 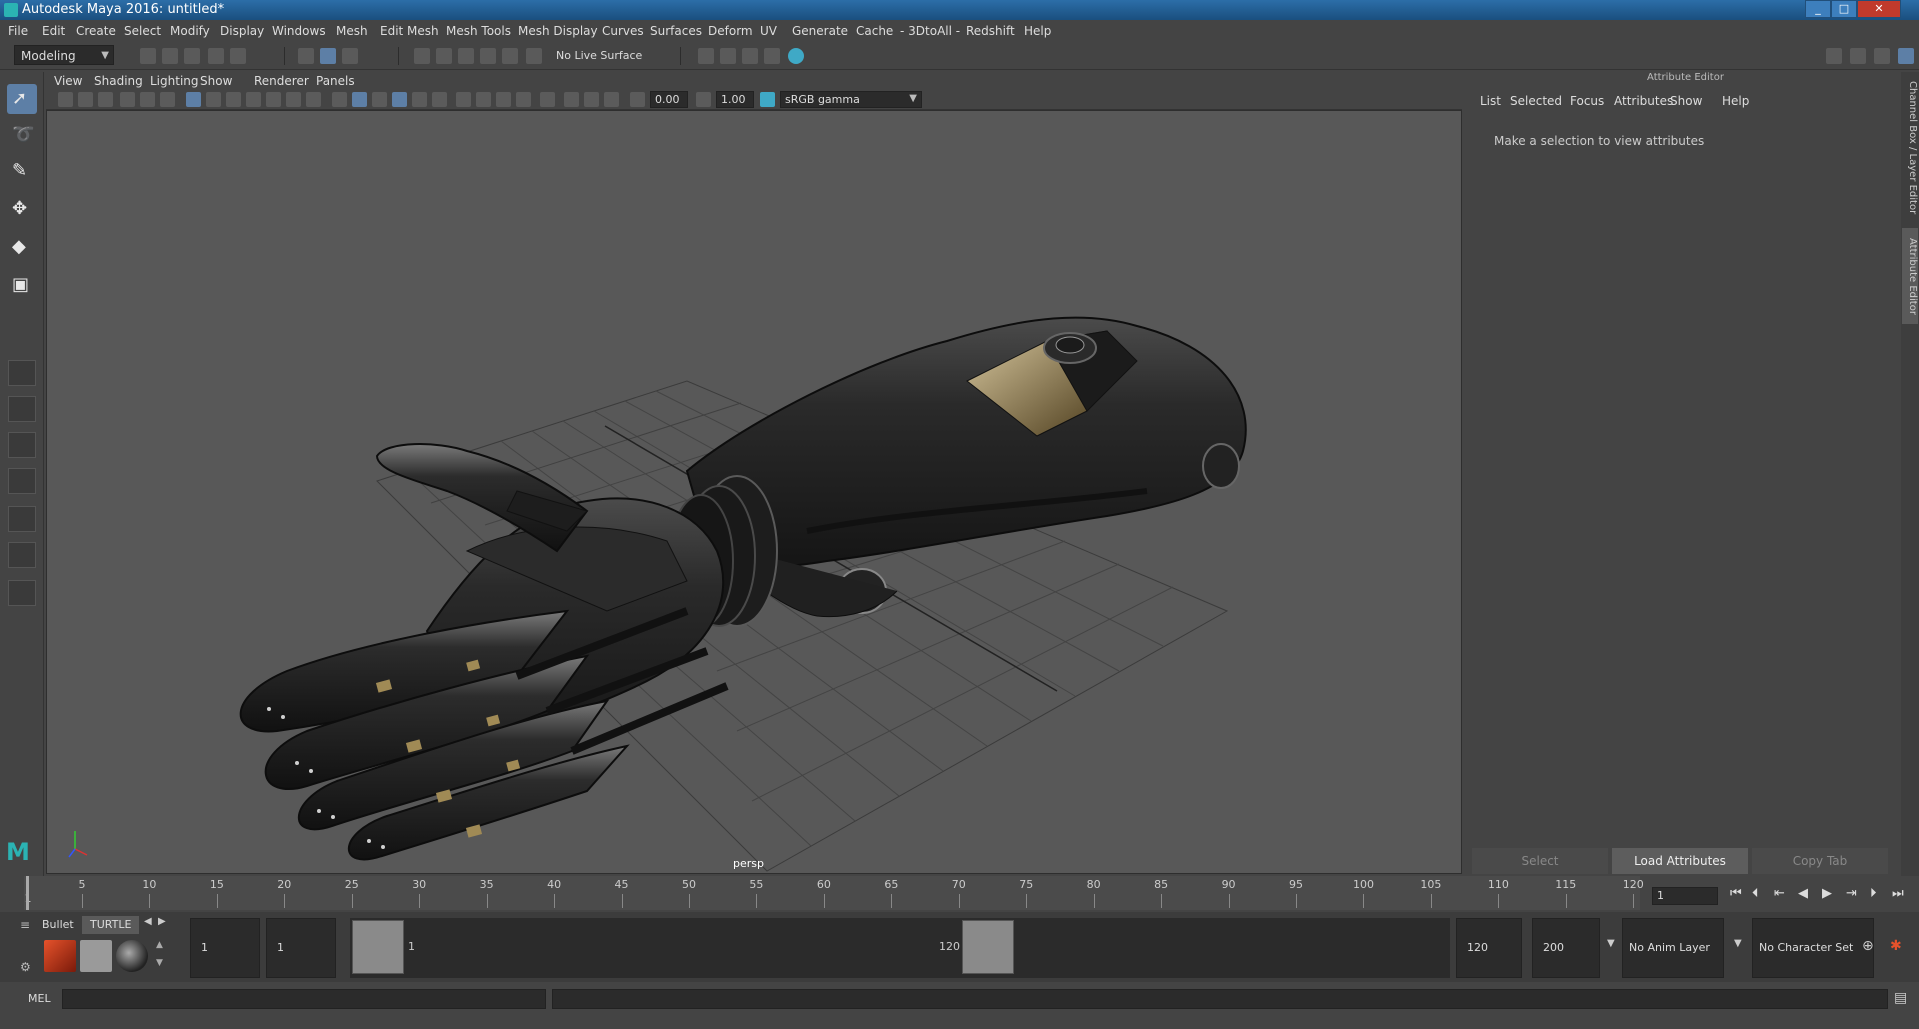 What do you see at coordinates (534, 56) in the screenshot?
I see `magnet-icon` at bounding box center [534, 56].